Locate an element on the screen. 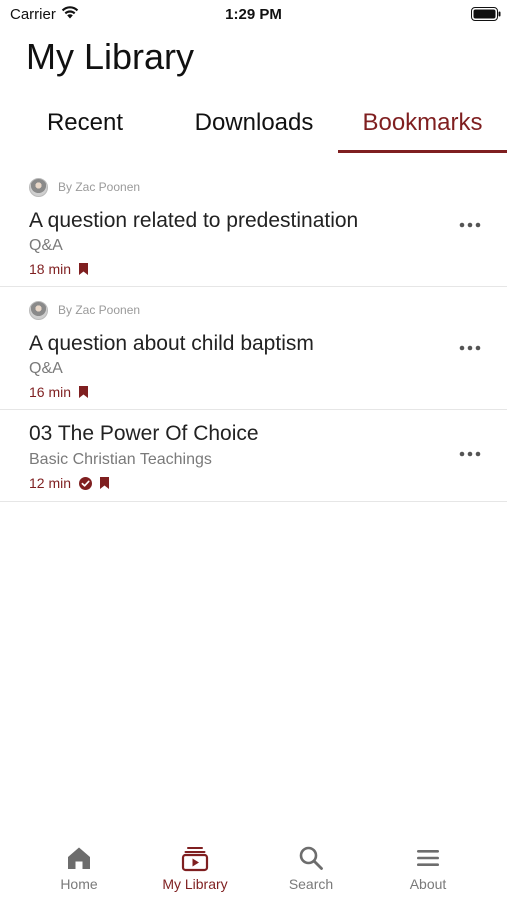 The width and height of the screenshot is (507, 900). status-bar: Carrier 1:29 PM is located at coordinates (253, 15).